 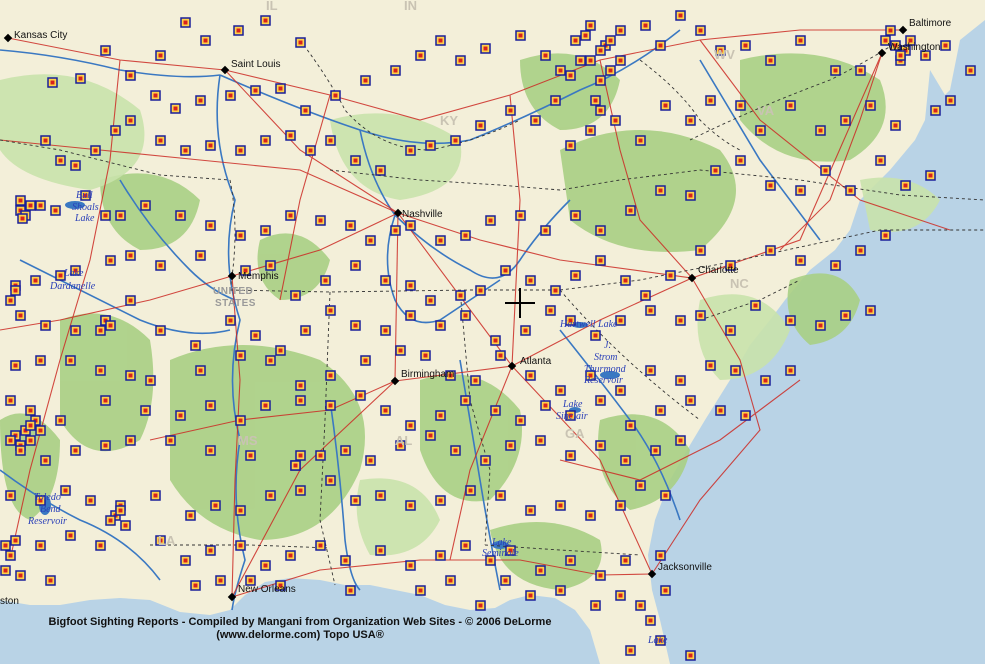 I want to click on city-marker-jacksonville, so click(x=652, y=574).